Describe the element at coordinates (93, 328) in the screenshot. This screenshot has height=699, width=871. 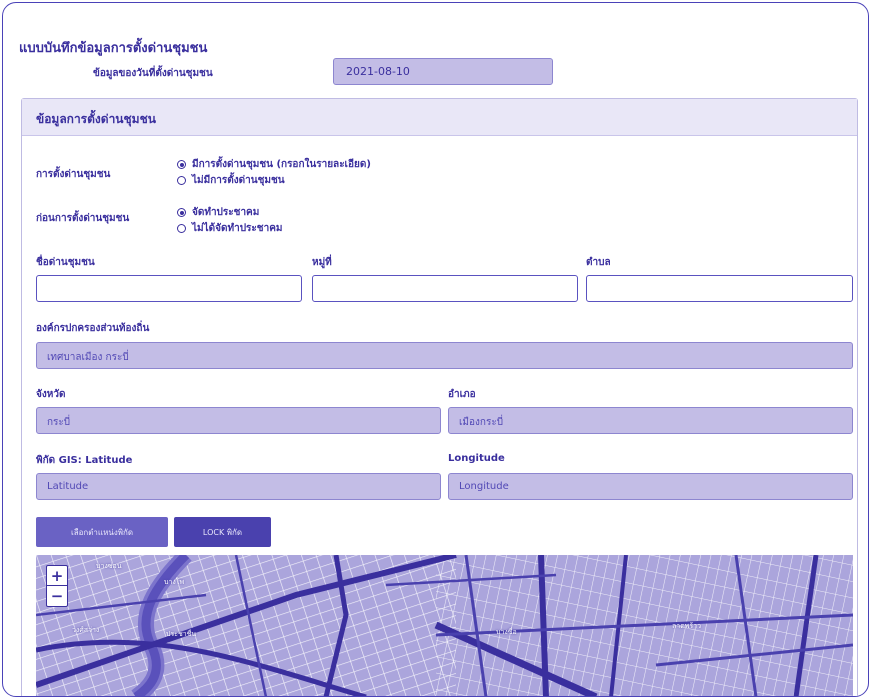
I see `local-org-label: องค์กรปกครองส่วนท้องถิ่น` at that location.